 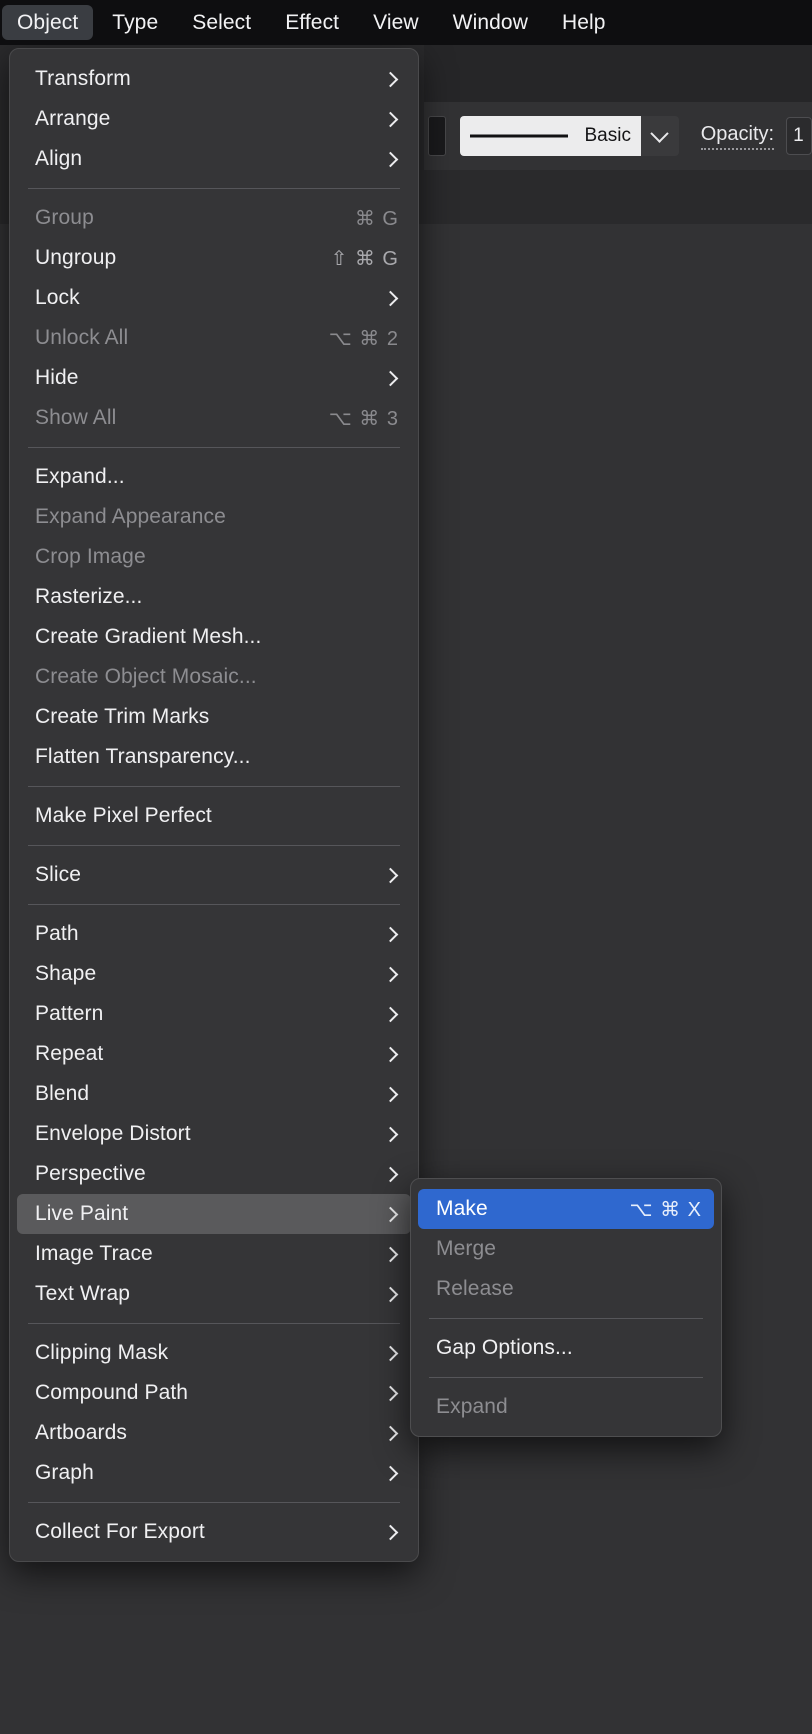 What do you see at coordinates (76, 417) in the screenshot?
I see `menu-item-label: Show All` at bounding box center [76, 417].